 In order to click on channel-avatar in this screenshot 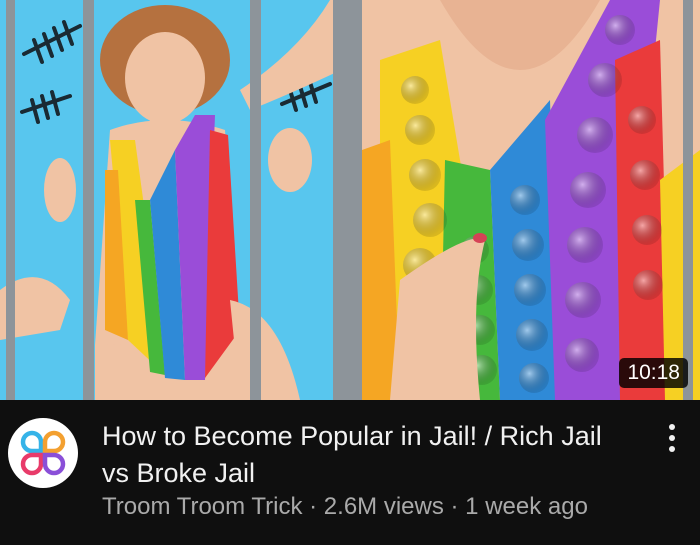, I will do `click(43, 453)`.